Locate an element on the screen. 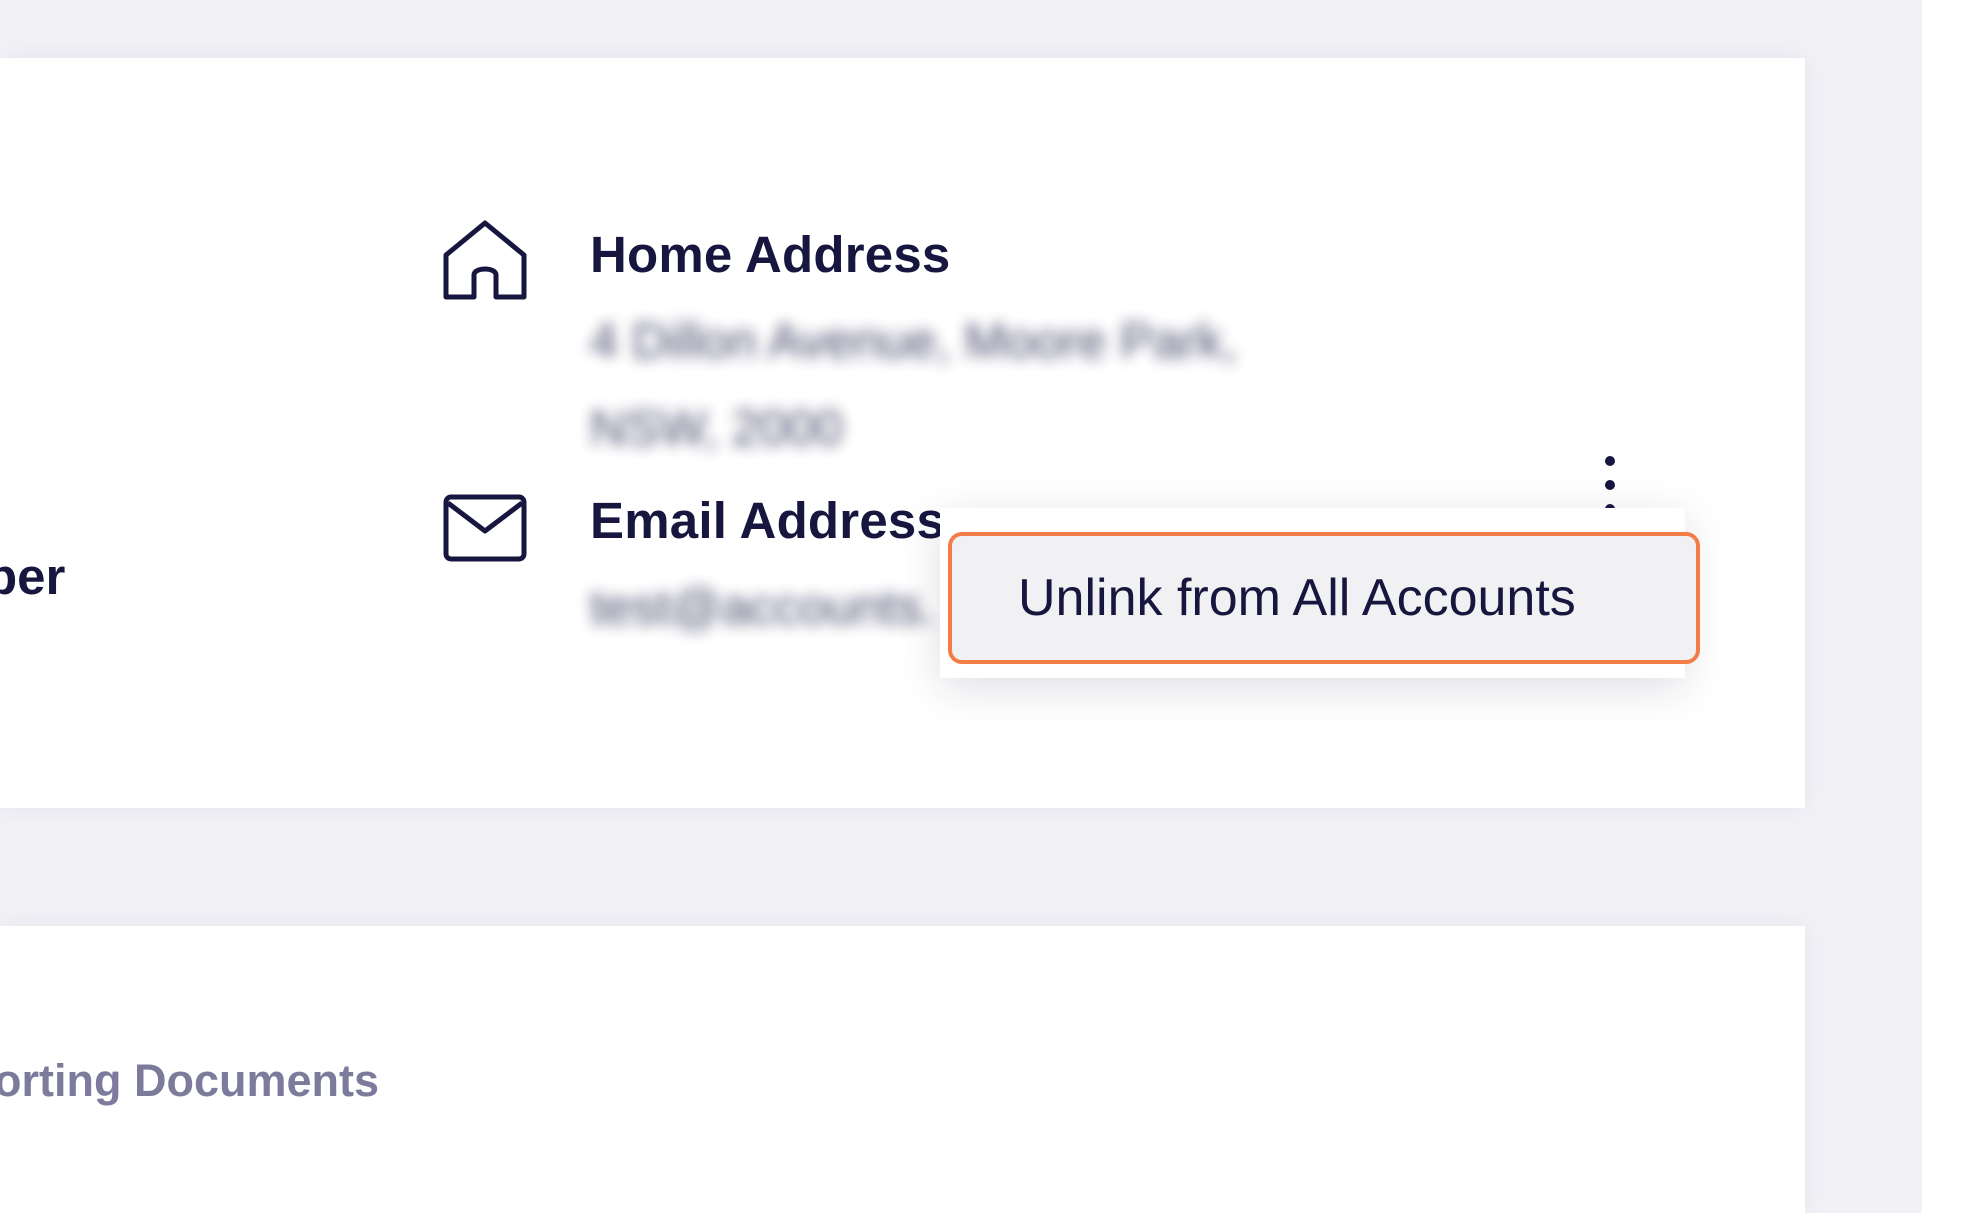 Image resolution: width=1978 pixels, height=1213 pixels. context-menu: Unlink from All Accounts is located at coordinates (1320, 593).